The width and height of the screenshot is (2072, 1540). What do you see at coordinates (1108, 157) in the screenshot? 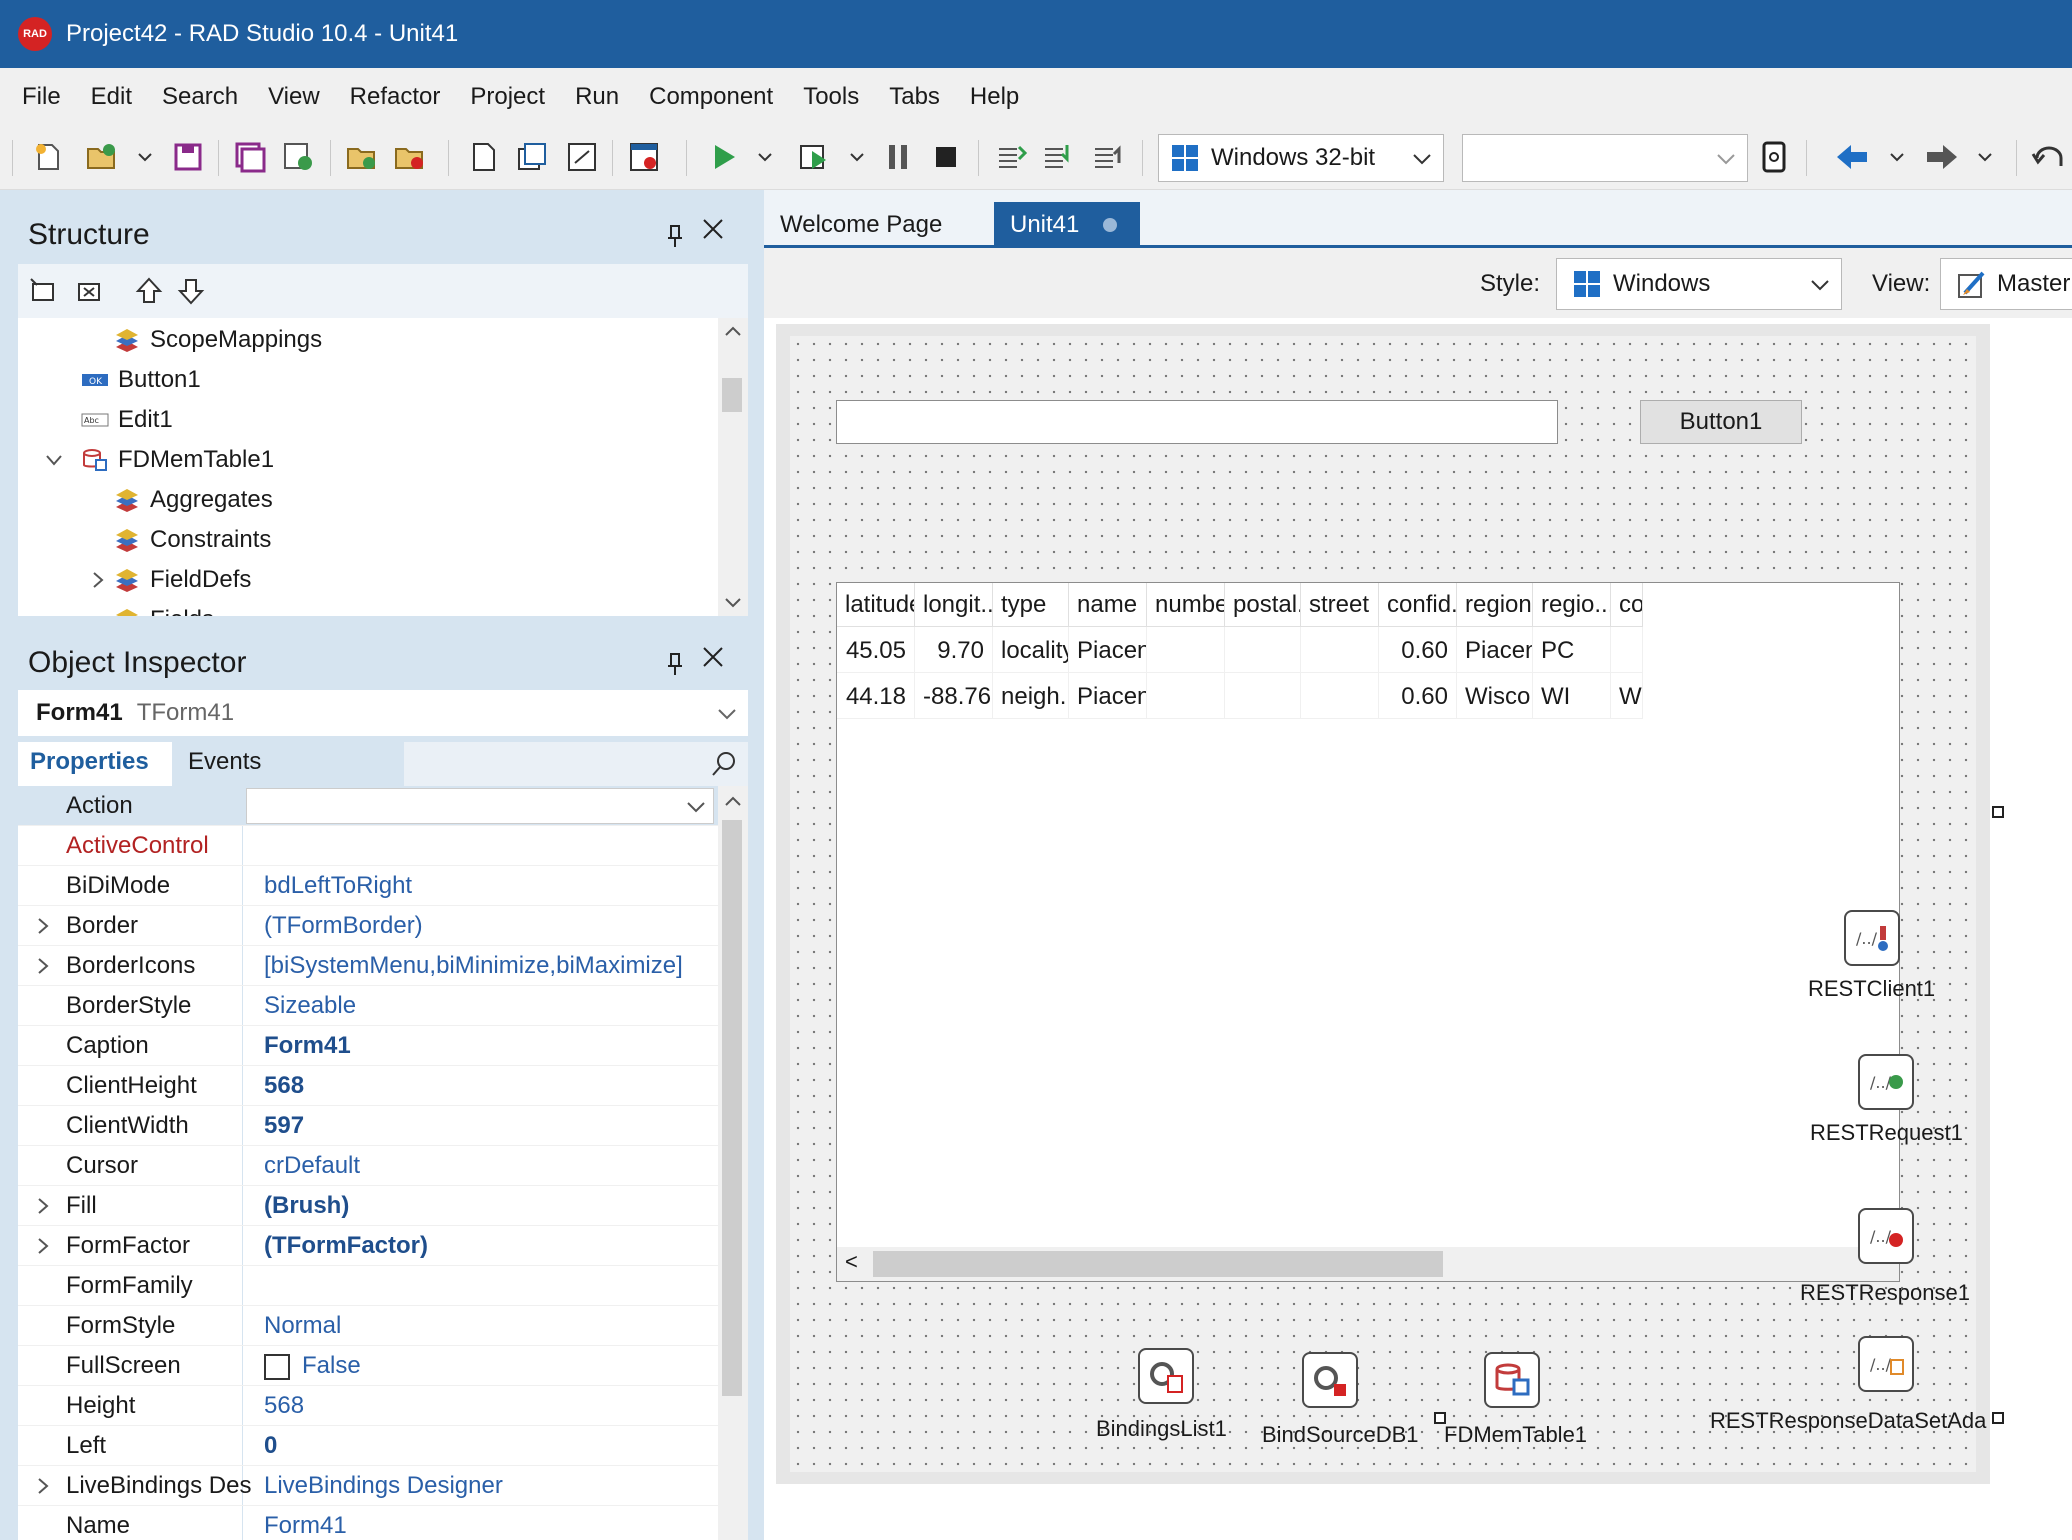
I see `run-until-return-icon` at bounding box center [1108, 157].